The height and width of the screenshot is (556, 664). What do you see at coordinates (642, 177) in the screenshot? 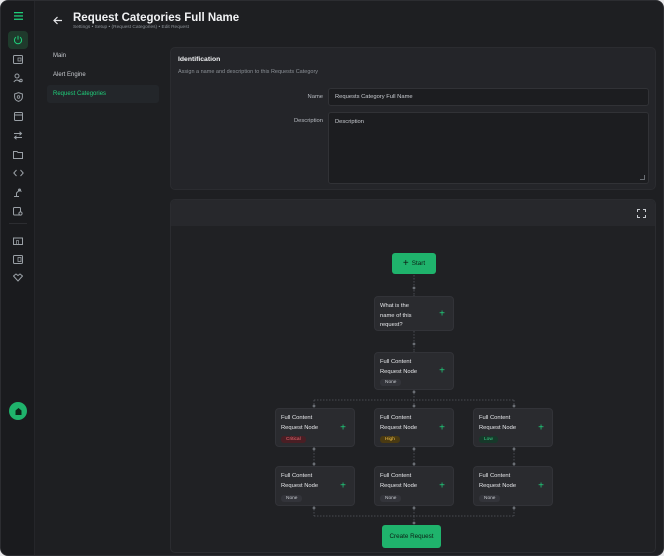
I see `resize-handle-icon` at bounding box center [642, 177].